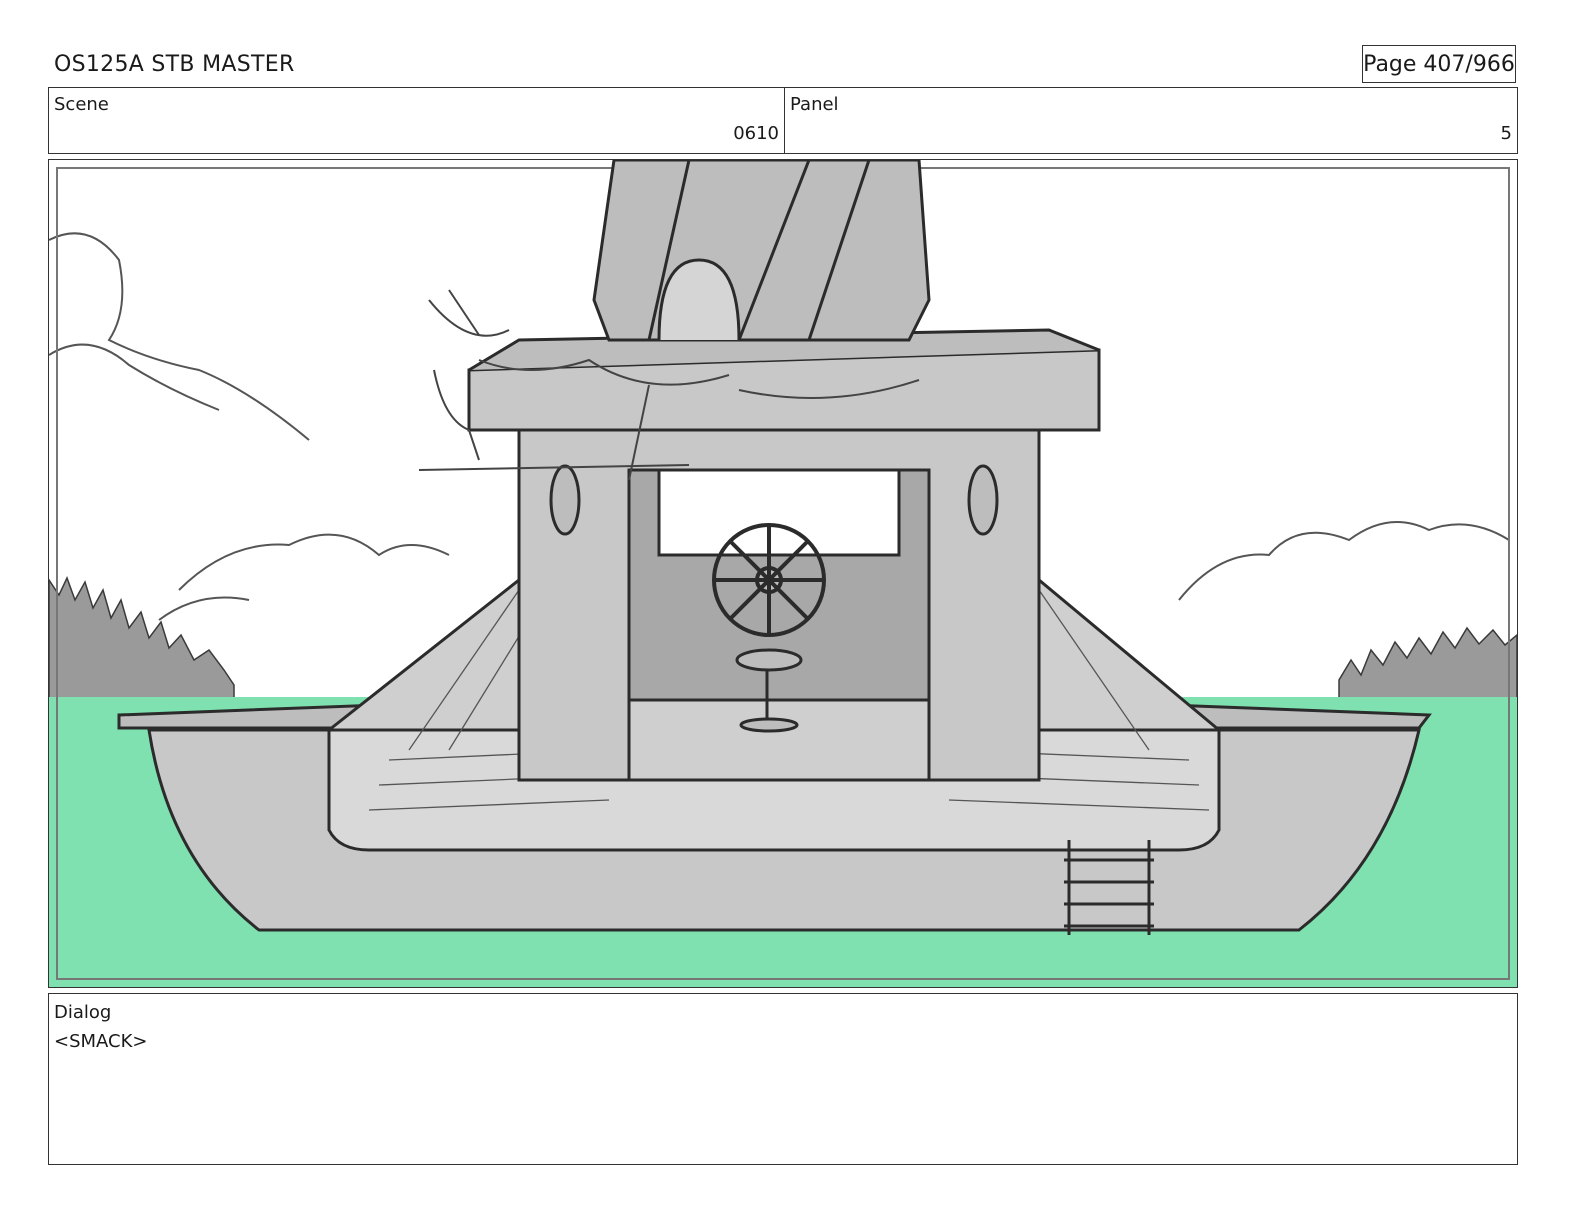  I want to click on page-number: Page 407/966, so click(1439, 64).